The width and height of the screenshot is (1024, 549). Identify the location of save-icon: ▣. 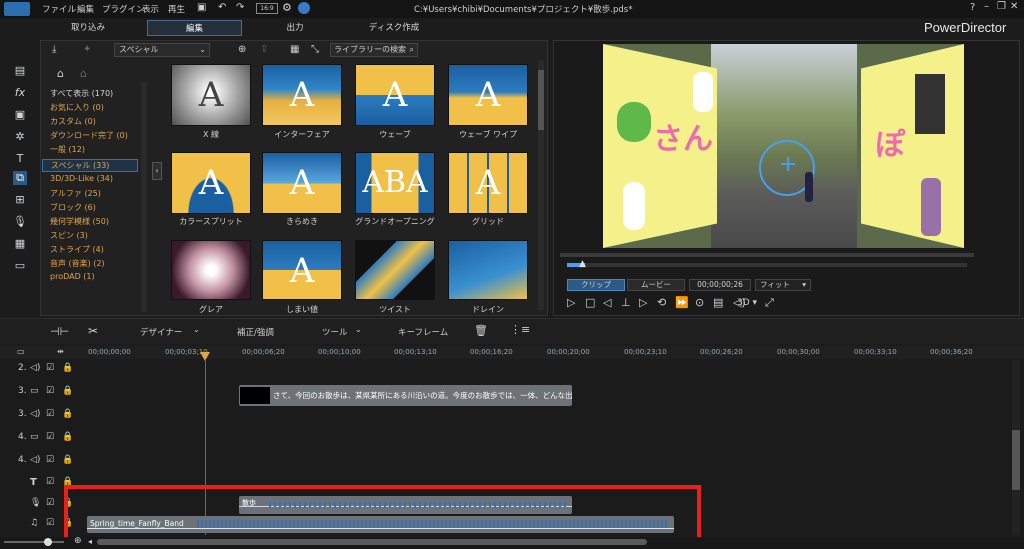
(201, 7).